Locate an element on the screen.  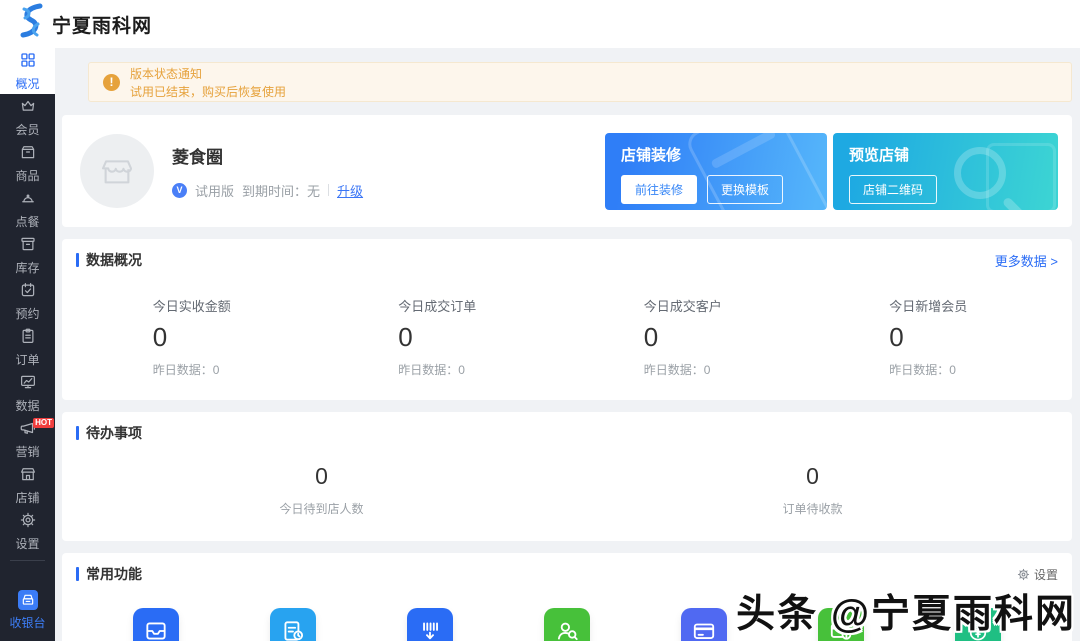
section-title: 常用功能 is located at coordinates (109, 574).